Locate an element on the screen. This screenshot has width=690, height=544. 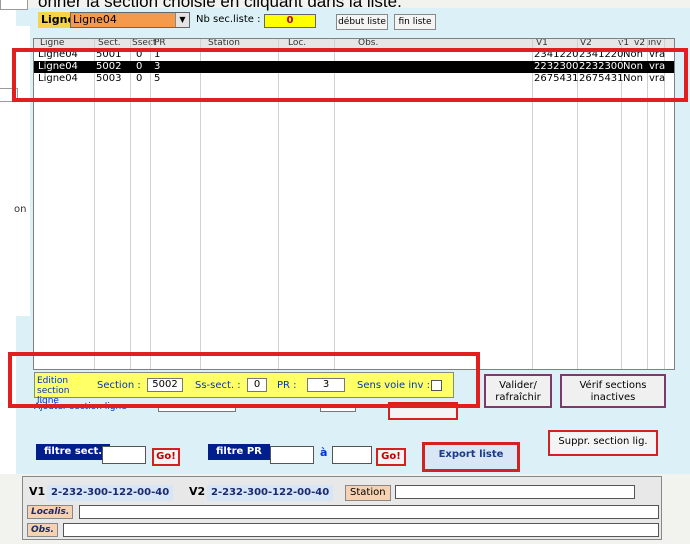
highlight-frame-list is located at coordinates (350, 75).